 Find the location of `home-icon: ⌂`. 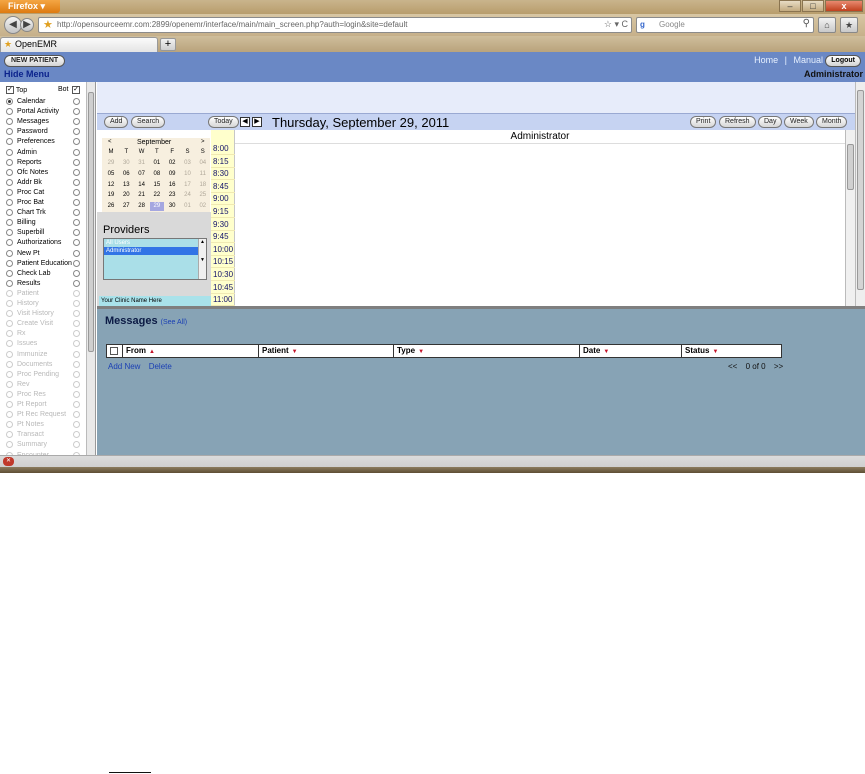

home-icon: ⌂ is located at coordinates (827, 25).